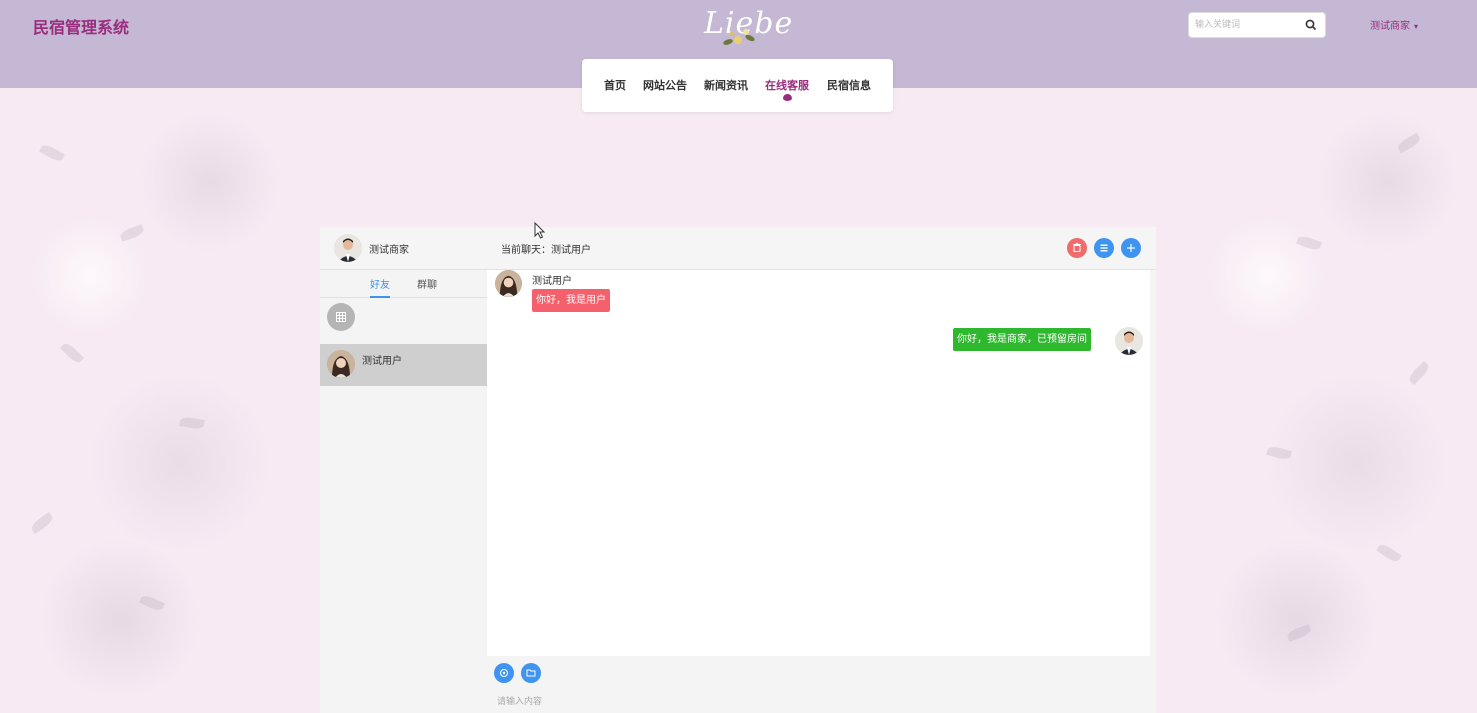 This screenshot has width=1477, height=713. I want to click on plus-icon, so click(1131, 248).